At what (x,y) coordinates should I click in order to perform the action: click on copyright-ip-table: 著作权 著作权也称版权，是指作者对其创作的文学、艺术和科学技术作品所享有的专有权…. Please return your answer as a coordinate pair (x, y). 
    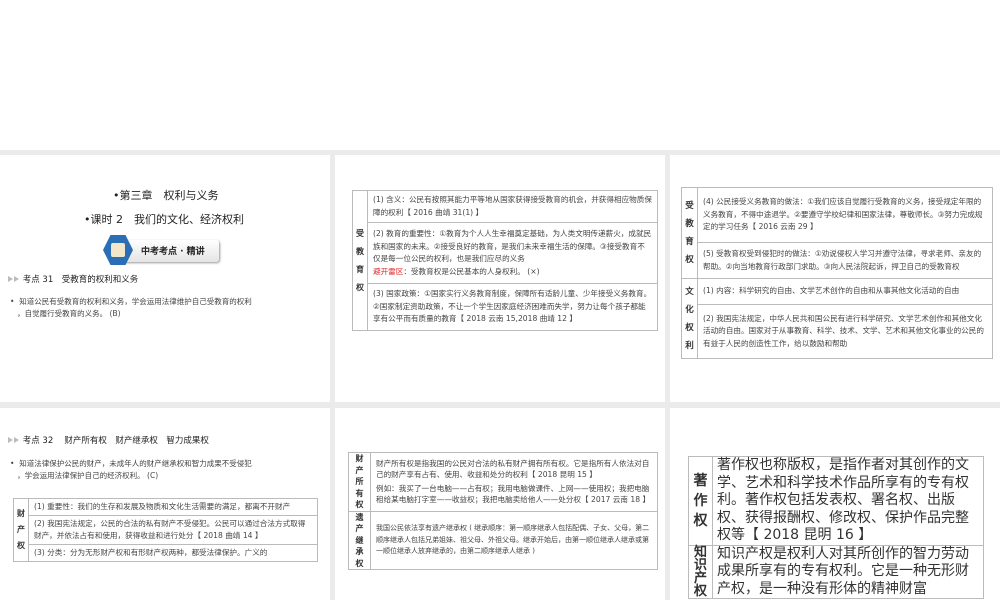
    Looking at the image, I should click on (836, 527).